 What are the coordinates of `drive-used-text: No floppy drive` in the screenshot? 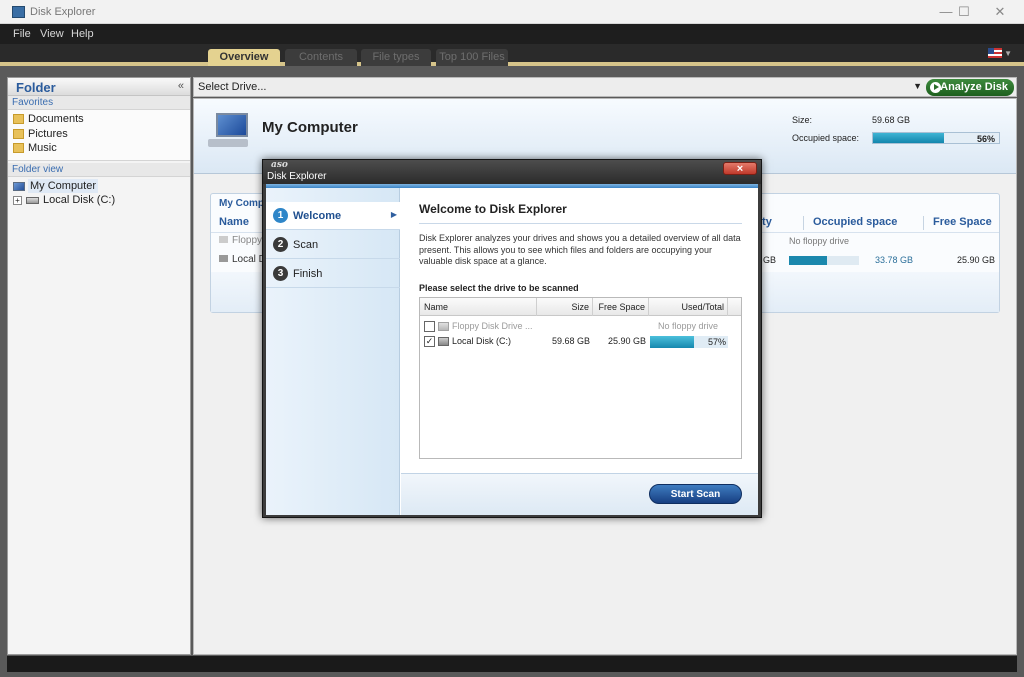 It's located at (688, 326).